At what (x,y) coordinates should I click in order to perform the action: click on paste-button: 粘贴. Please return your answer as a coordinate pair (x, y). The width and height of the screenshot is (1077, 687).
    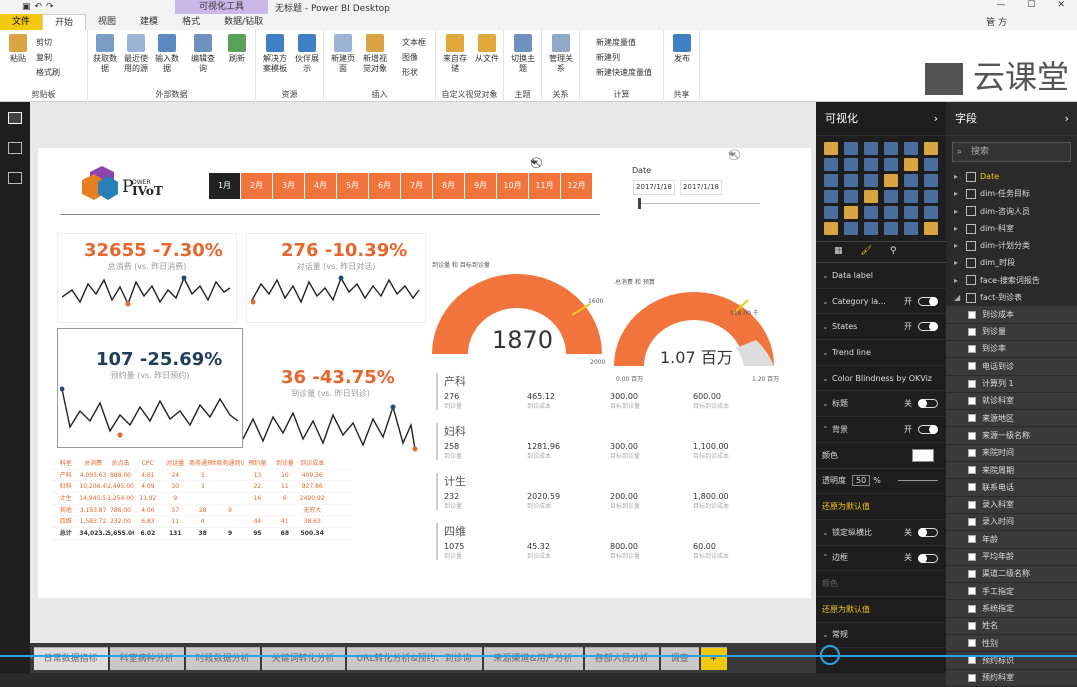
    Looking at the image, I should click on (18, 49).